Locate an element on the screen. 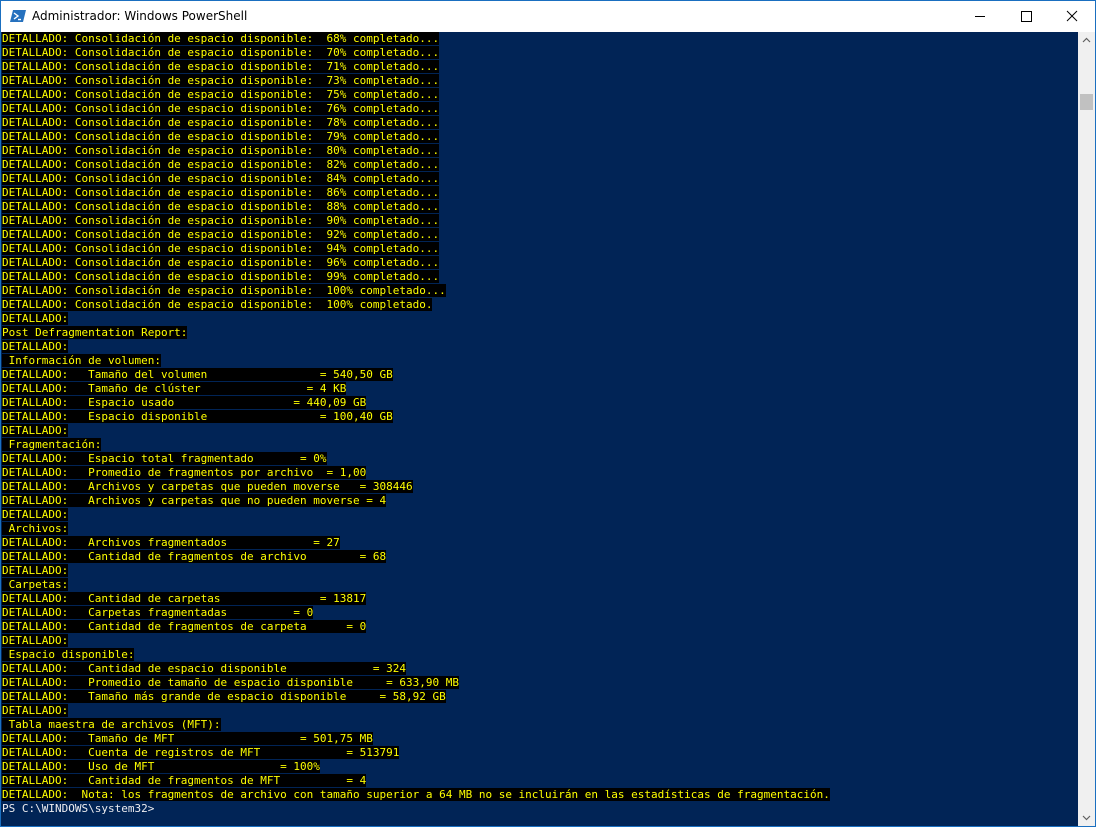 Image resolution: width=1096 pixels, height=827 pixels. scroll-up-button is located at coordinates (1086, 40).